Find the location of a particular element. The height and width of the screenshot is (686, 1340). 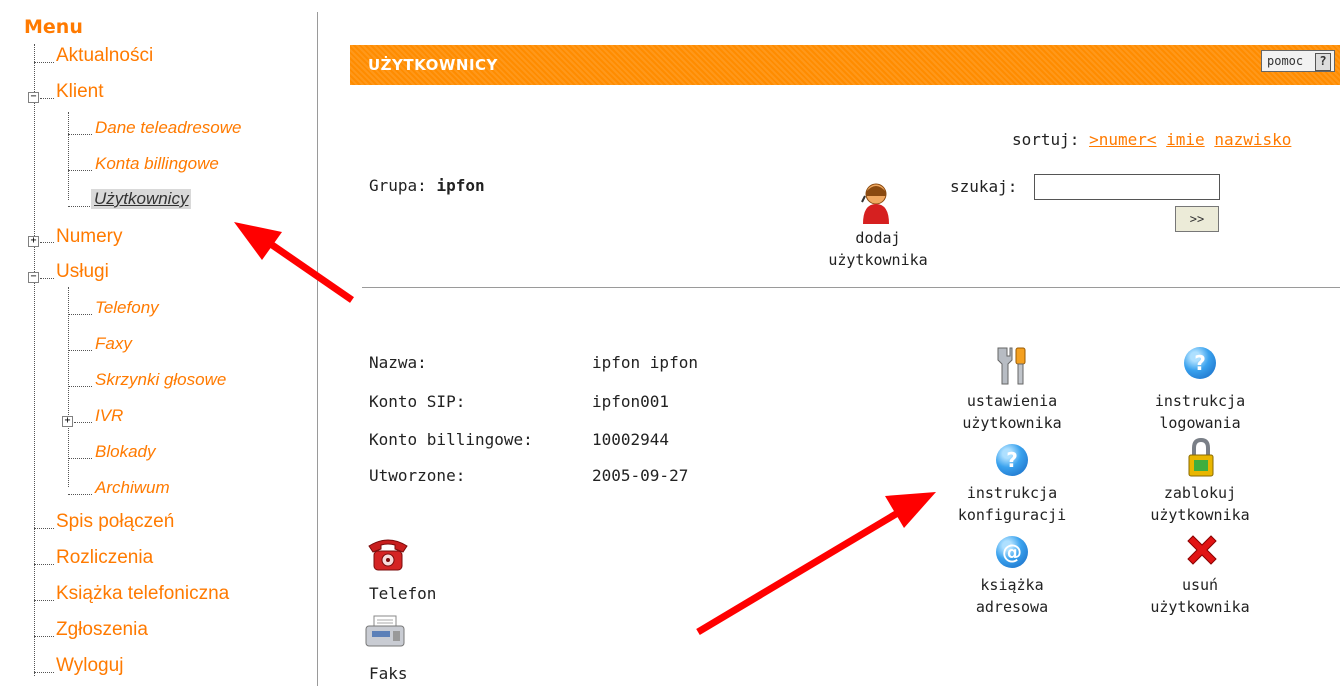

annotation-arrowhead-left is located at coordinates (258, 241).